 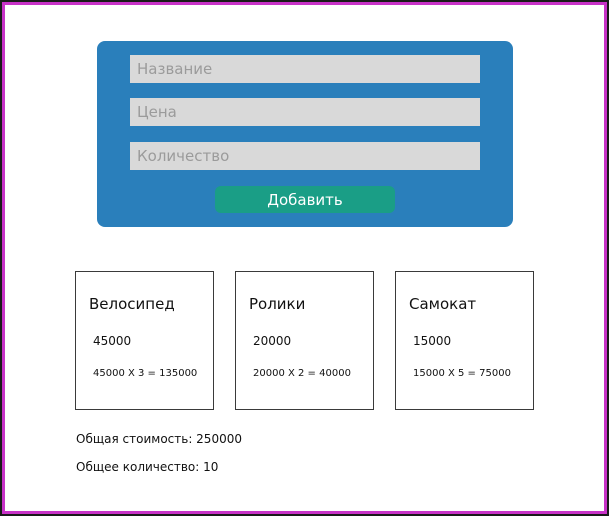 What do you see at coordinates (443, 304) in the screenshot?
I see `product-name: Самокат` at bounding box center [443, 304].